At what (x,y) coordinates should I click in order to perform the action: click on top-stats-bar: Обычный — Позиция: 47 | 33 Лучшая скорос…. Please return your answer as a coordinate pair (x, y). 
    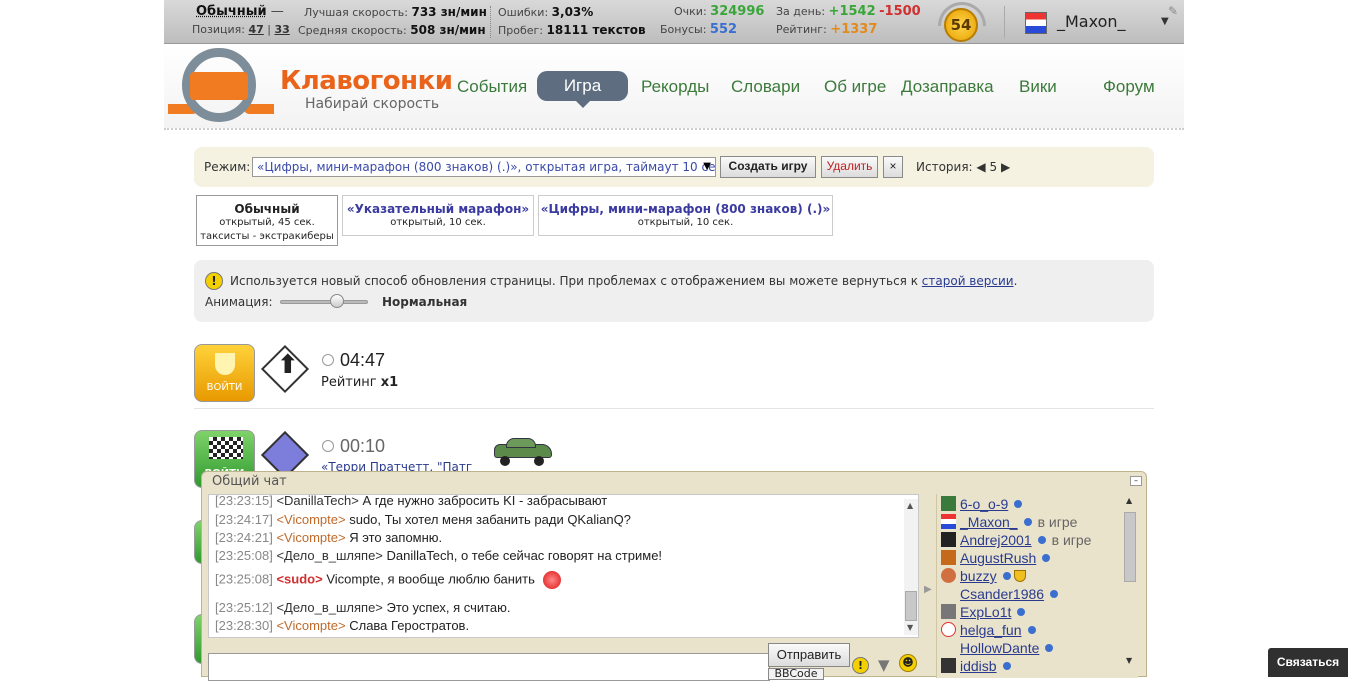
    Looking at the image, I should click on (674, 22).